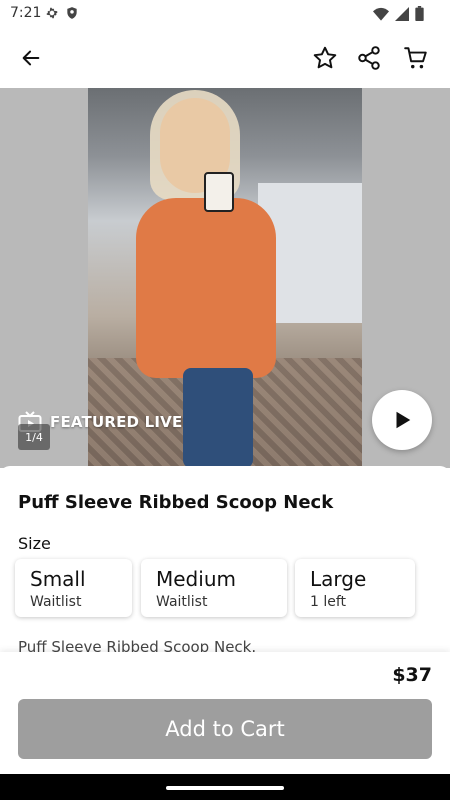  Describe the element at coordinates (176, 502) in the screenshot. I see `product-title: Puff Sleeve Ribbed Scoop Neck` at that location.